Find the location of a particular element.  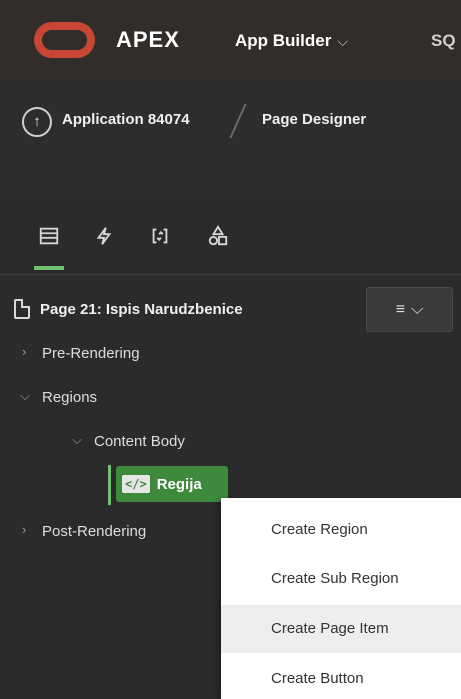

breadcrumb-application: Application 84074 is located at coordinates (126, 119).